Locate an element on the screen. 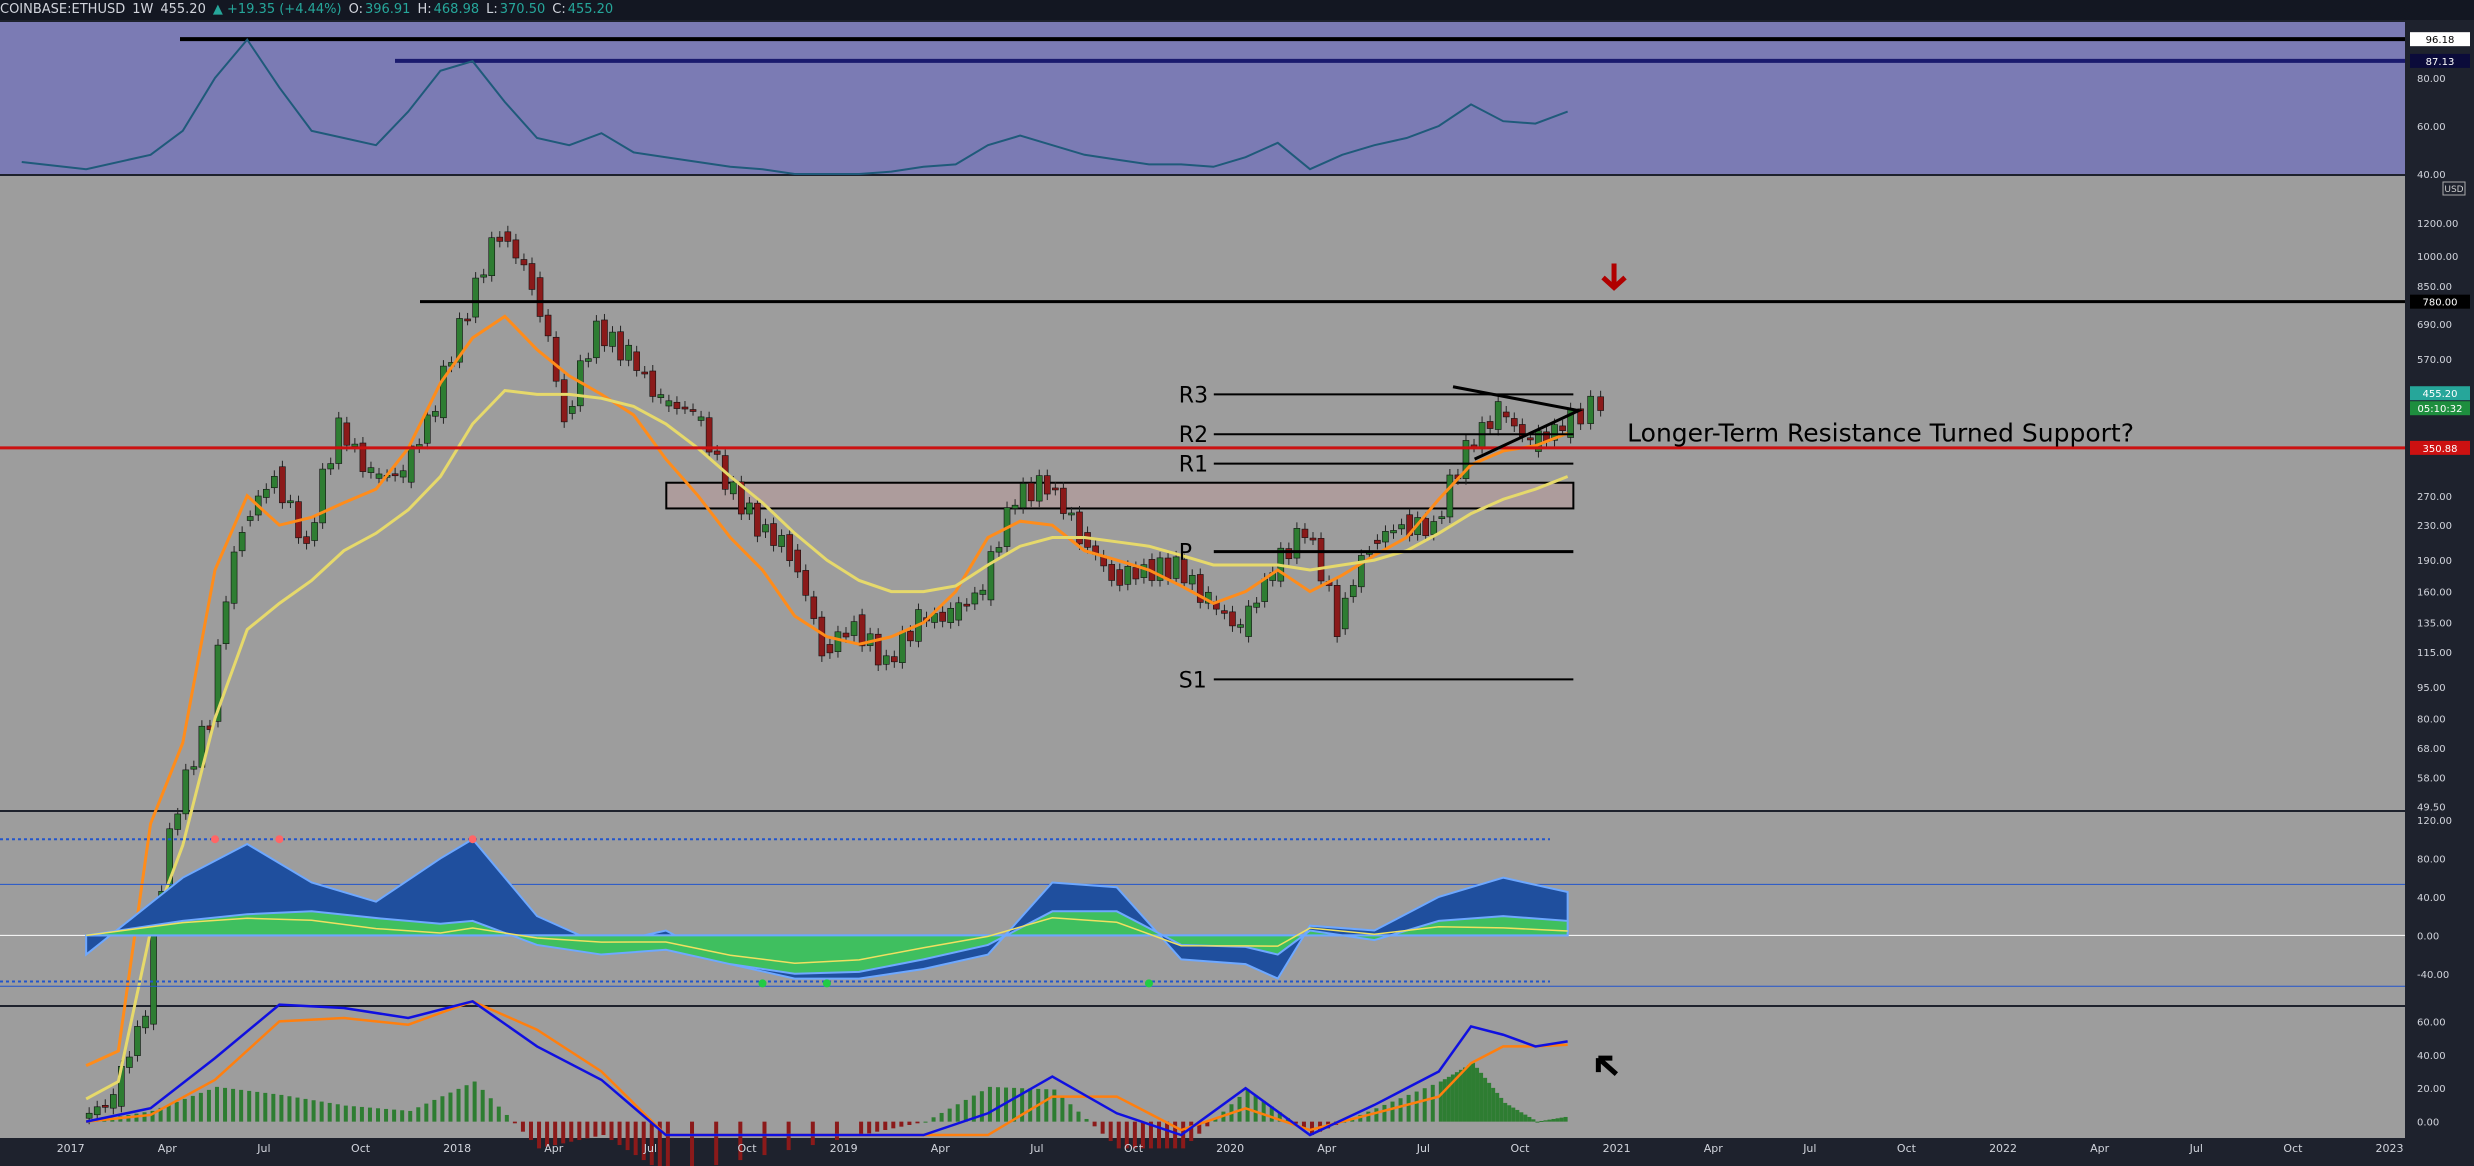 This screenshot has width=2474, height=1166. wave-tick-label: 80.00 is located at coordinates (2431, 859).